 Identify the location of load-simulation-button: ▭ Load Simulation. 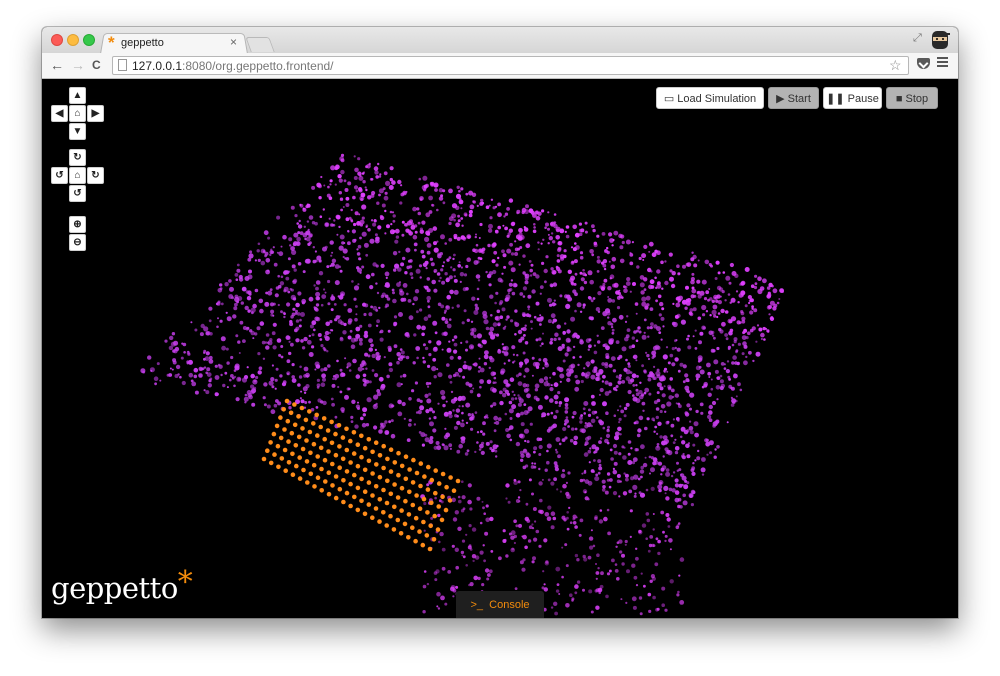
(710, 98).